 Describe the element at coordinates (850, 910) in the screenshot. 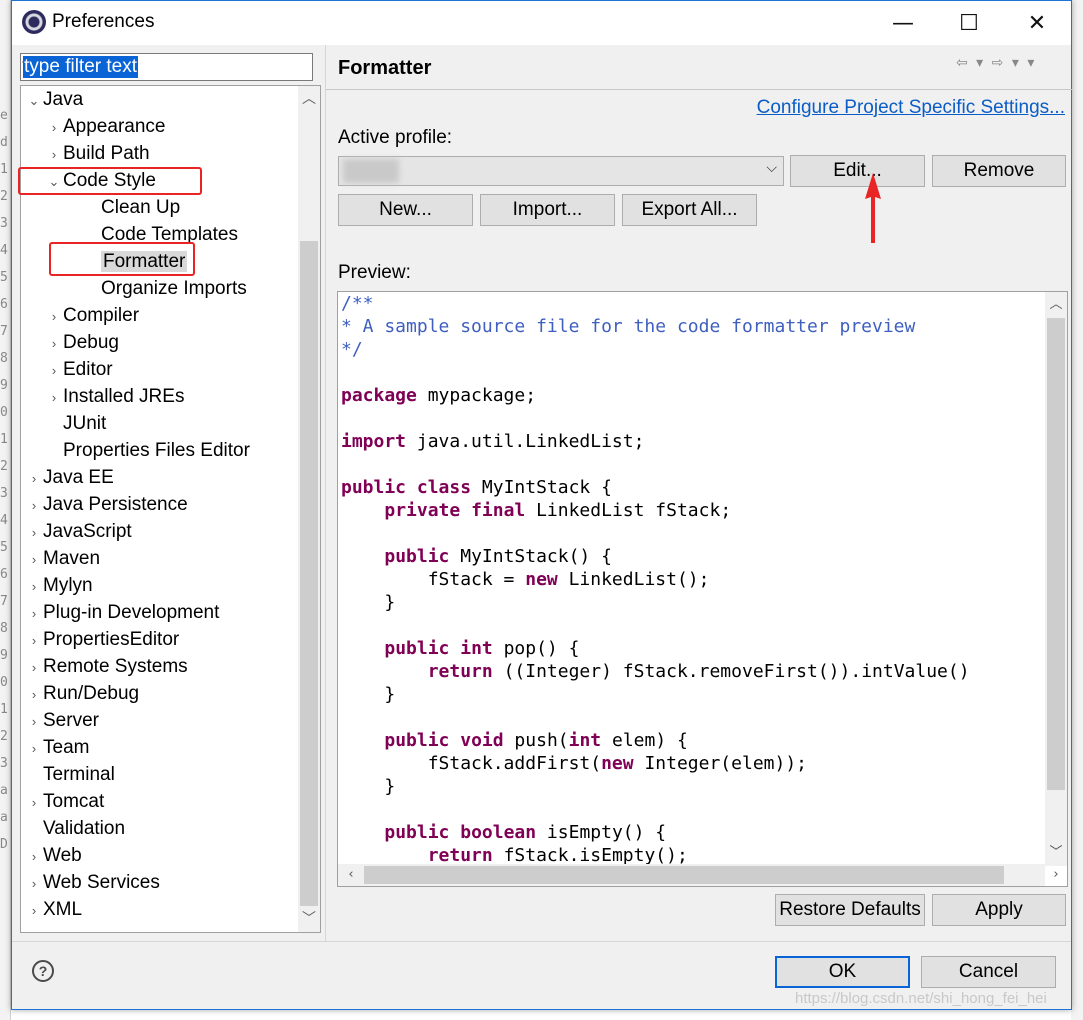

I see `restore-defaults-button: Restore Defaults` at that location.